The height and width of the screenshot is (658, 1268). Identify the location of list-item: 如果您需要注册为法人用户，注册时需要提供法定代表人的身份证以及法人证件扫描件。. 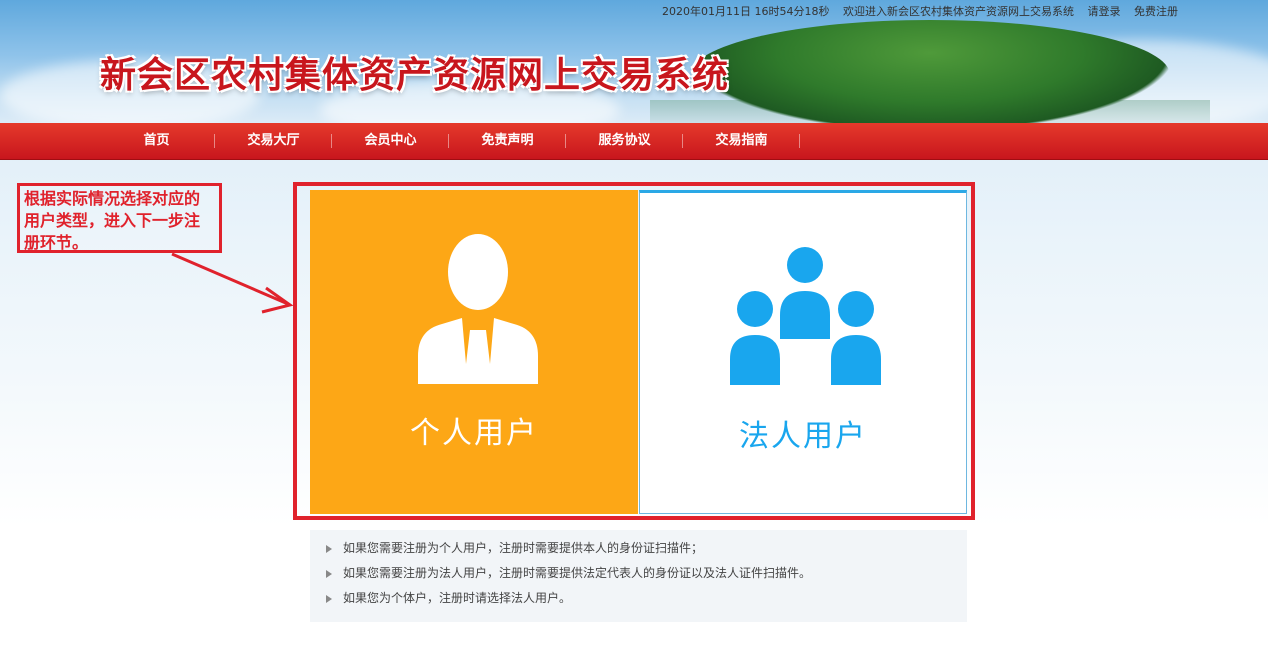
(646, 573).